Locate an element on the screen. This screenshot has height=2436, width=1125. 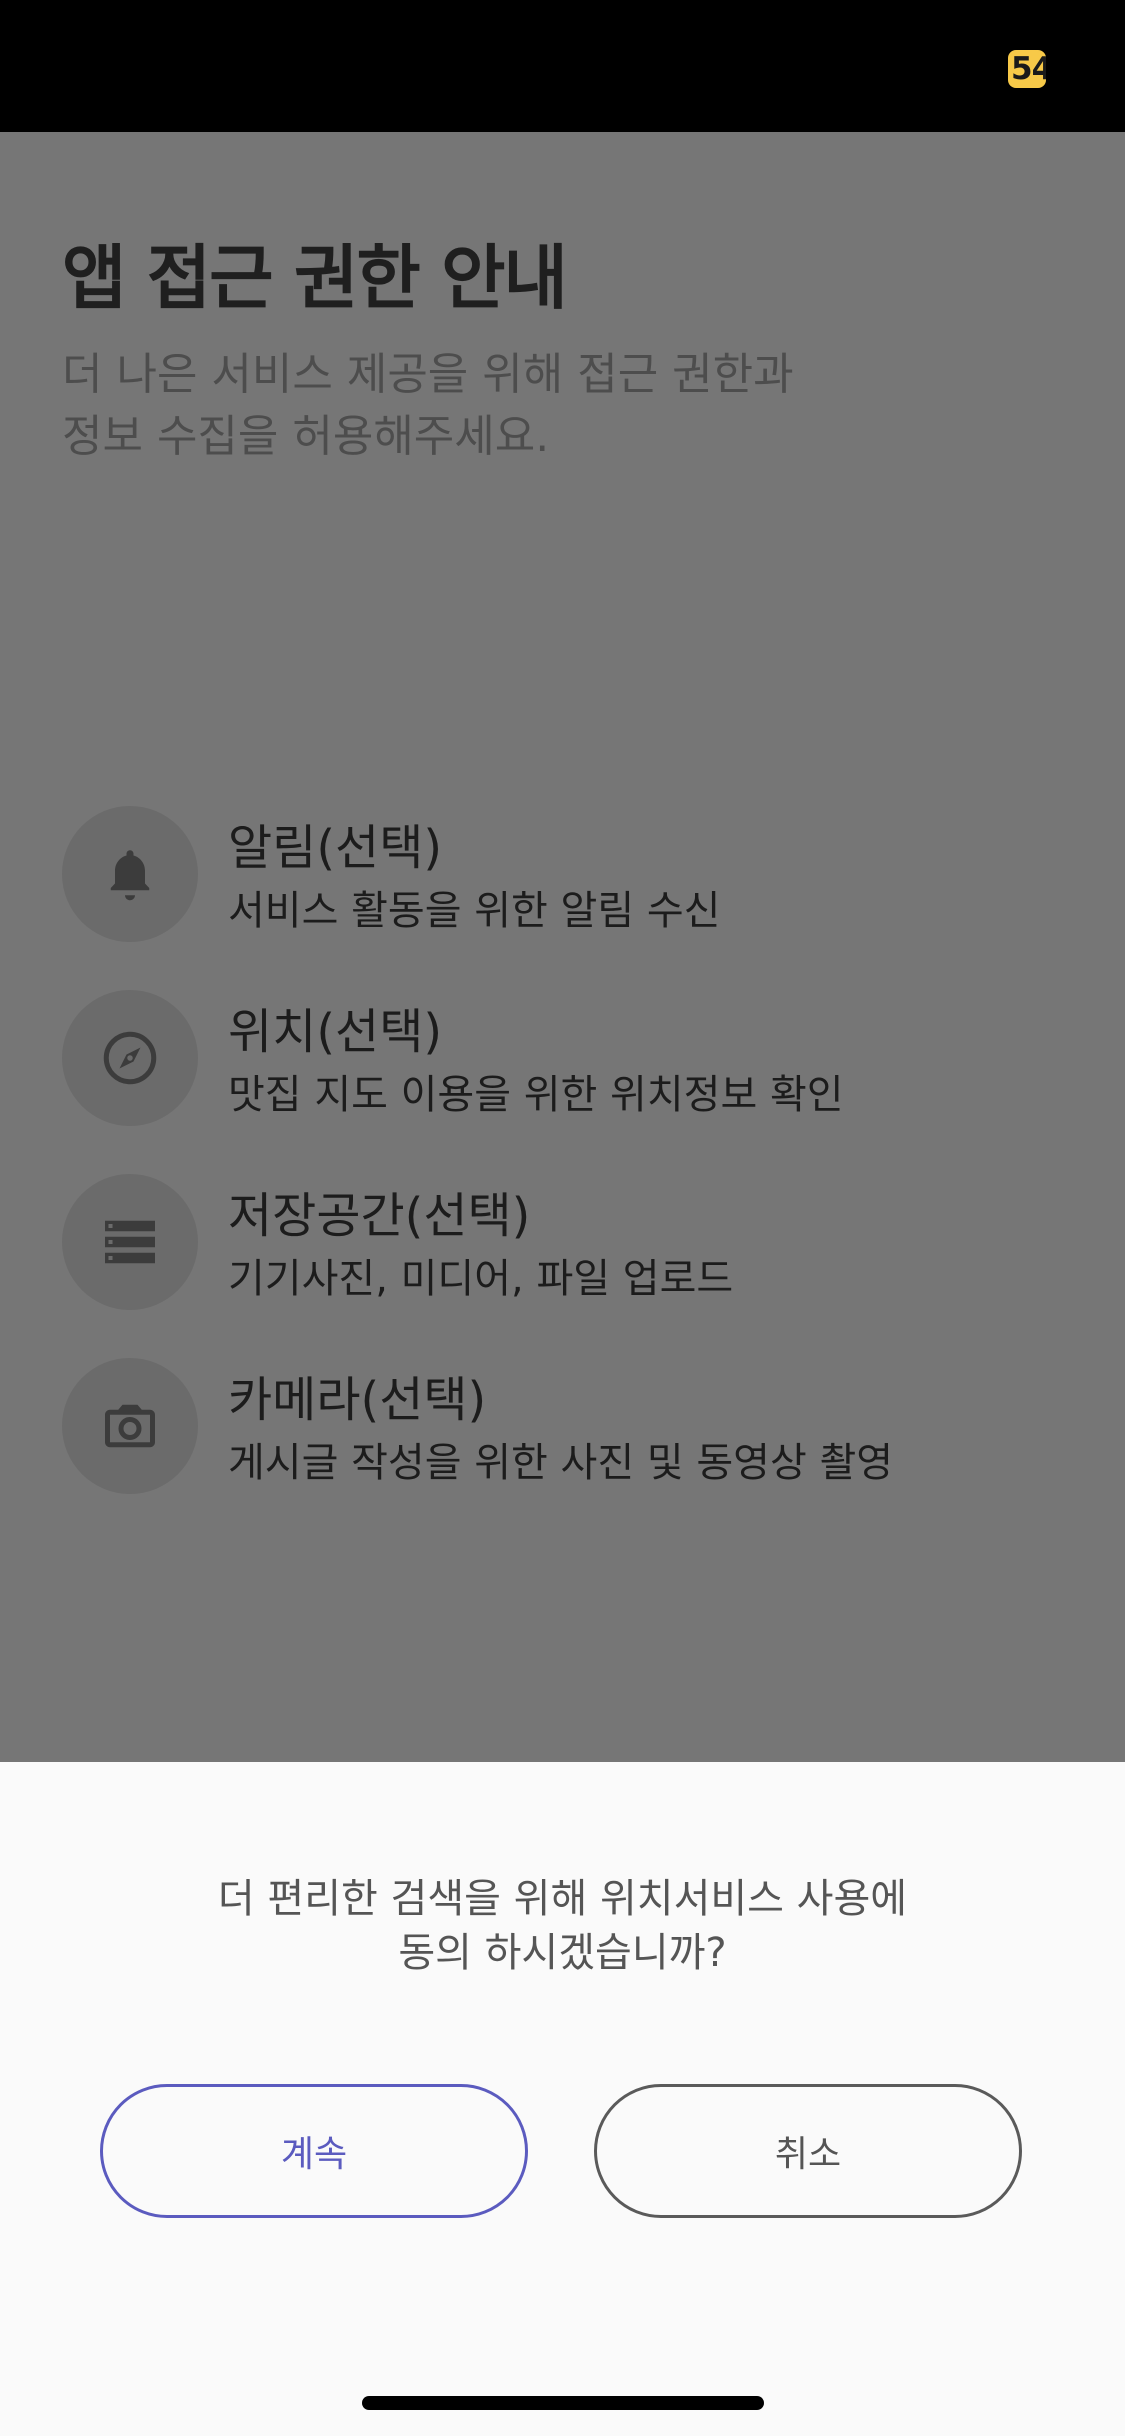
storage-icon is located at coordinates (130, 1242).